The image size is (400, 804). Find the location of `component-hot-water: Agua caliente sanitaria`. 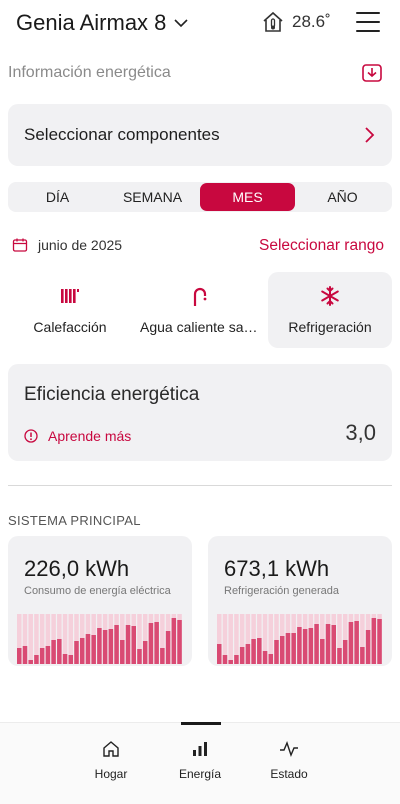

component-hot-water: Agua caliente sanitaria is located at coordinates (200, 310).